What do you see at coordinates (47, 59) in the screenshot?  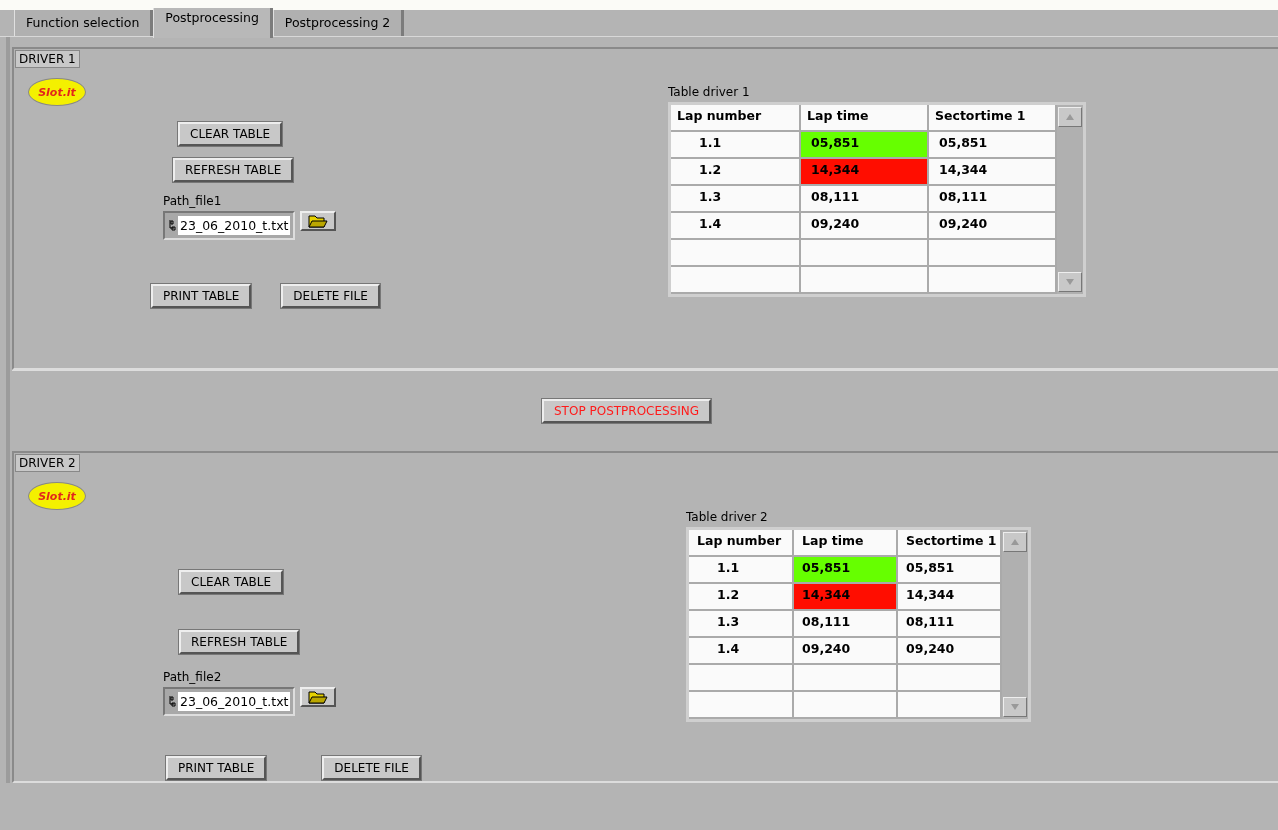 I see `panel-label: DRIVER 1` at bounding box center [47, 59].